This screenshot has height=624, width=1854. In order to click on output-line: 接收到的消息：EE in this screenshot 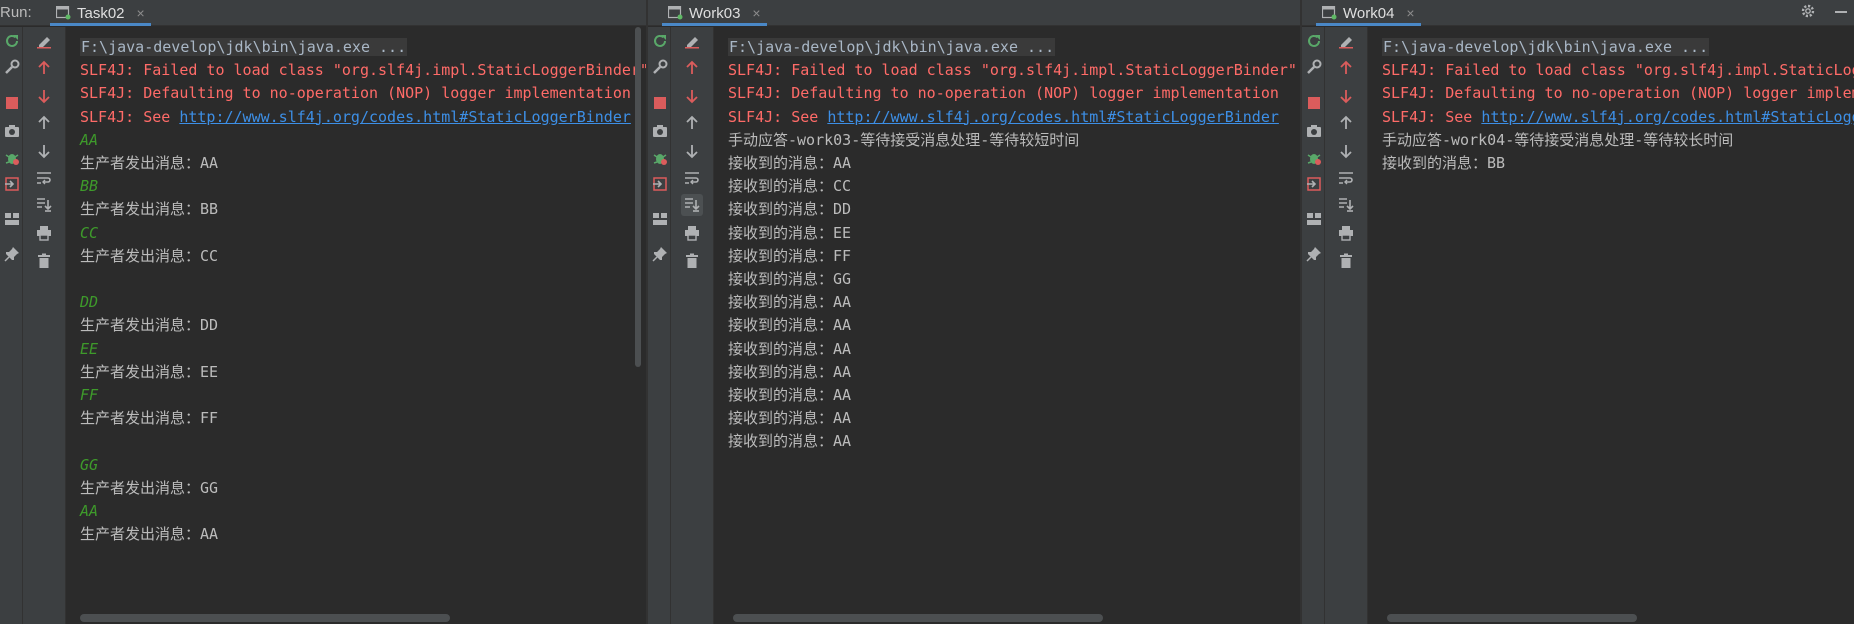, I will do `click(790, 232)`.